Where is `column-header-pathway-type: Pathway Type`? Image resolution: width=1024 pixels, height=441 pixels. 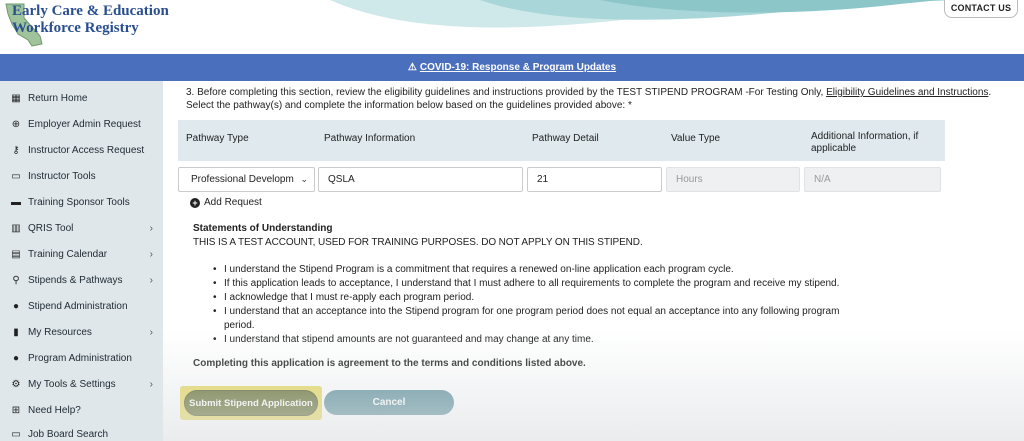
column-header-pathway-type: Pathway Type is located at coordinates (217, 138).